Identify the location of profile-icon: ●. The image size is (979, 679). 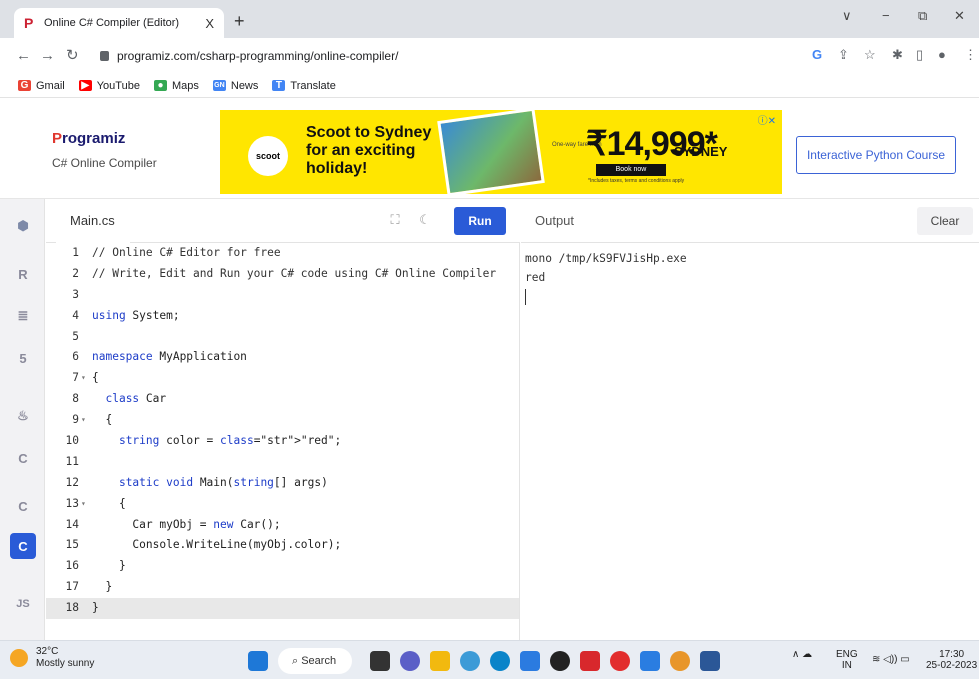
(942, 55).